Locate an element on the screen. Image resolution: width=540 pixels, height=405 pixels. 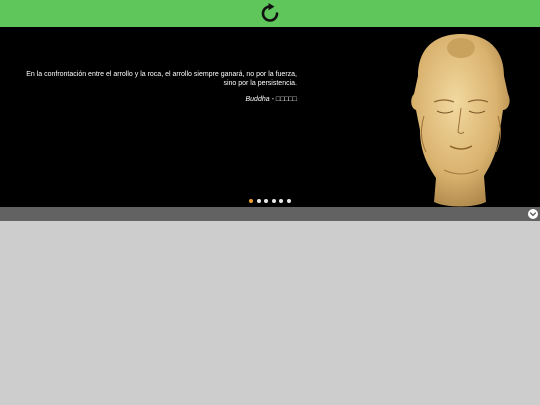
chevron-down-icon is located at coordinates (533, 214).